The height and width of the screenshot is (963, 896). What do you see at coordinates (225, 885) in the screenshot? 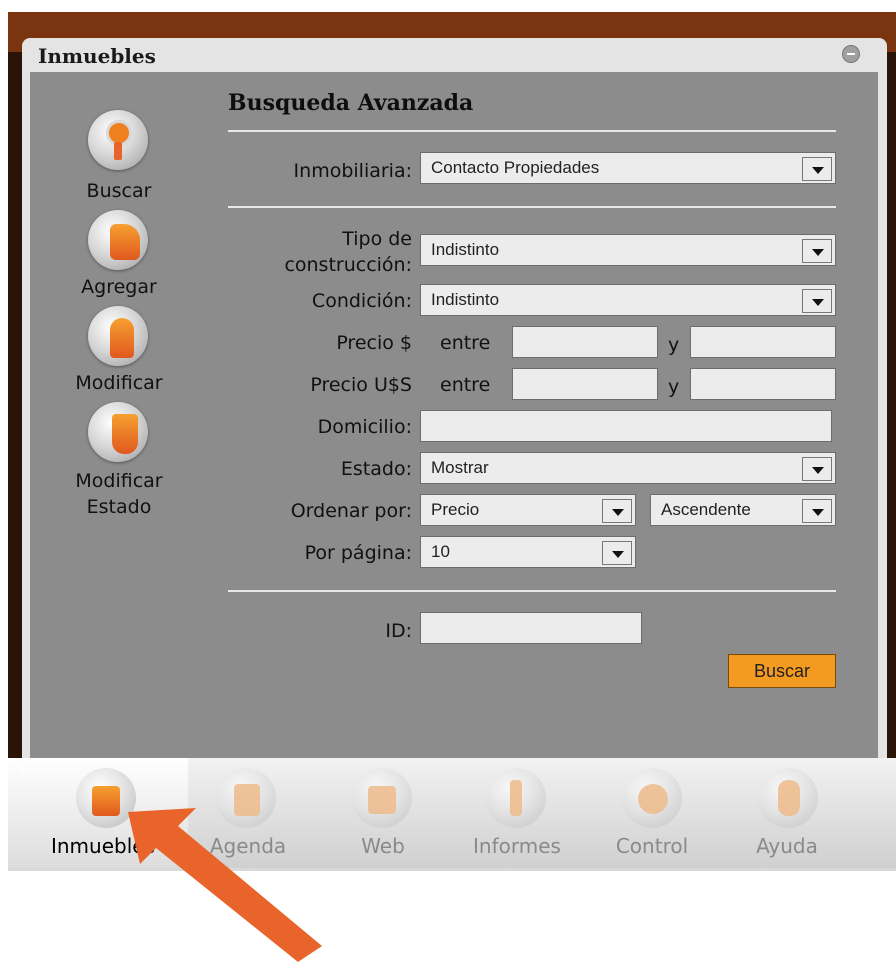
I see `arrow-annotation-icon` at bounding box center [225, 885].